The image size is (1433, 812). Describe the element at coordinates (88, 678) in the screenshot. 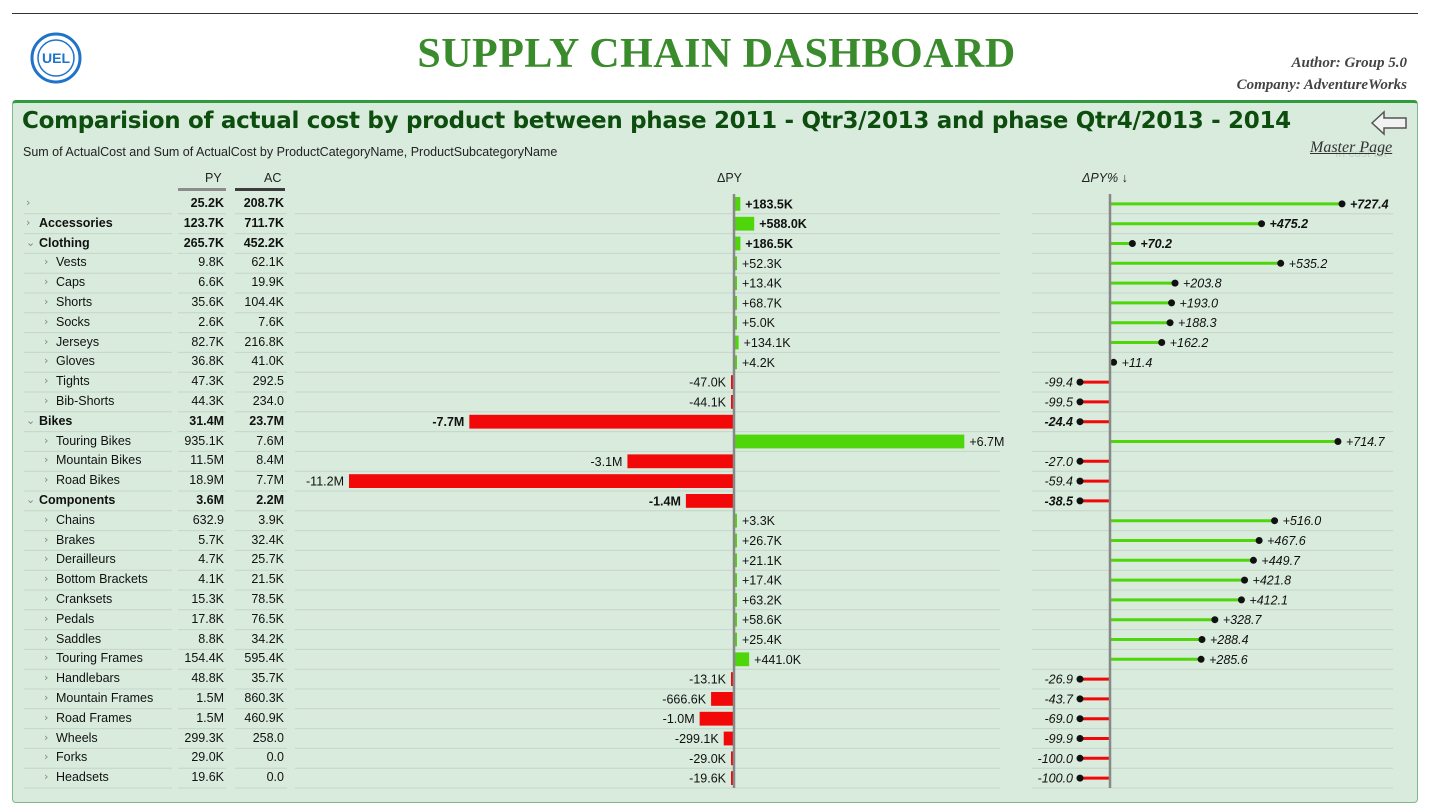

I see `subcategory-label: Handlebars` at that location.